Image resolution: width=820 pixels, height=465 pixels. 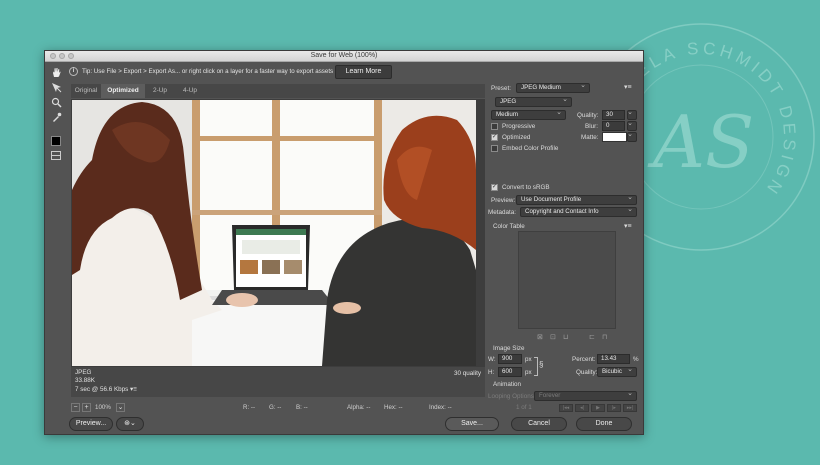 I want to click on status-alpha: Alpha: --, so click(x=359, y=407).